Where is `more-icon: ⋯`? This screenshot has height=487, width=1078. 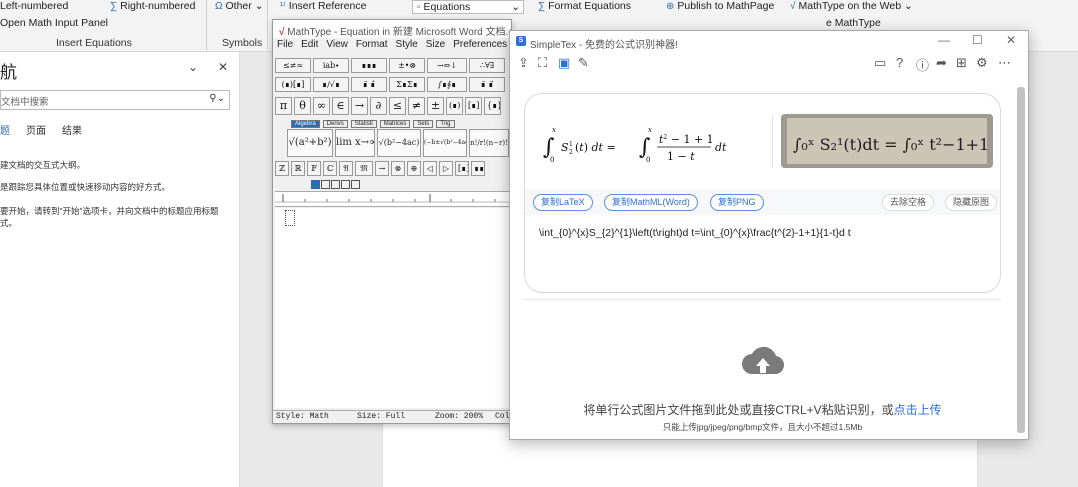
more-icon: ⋯ is located at coordinates (1004, 63).